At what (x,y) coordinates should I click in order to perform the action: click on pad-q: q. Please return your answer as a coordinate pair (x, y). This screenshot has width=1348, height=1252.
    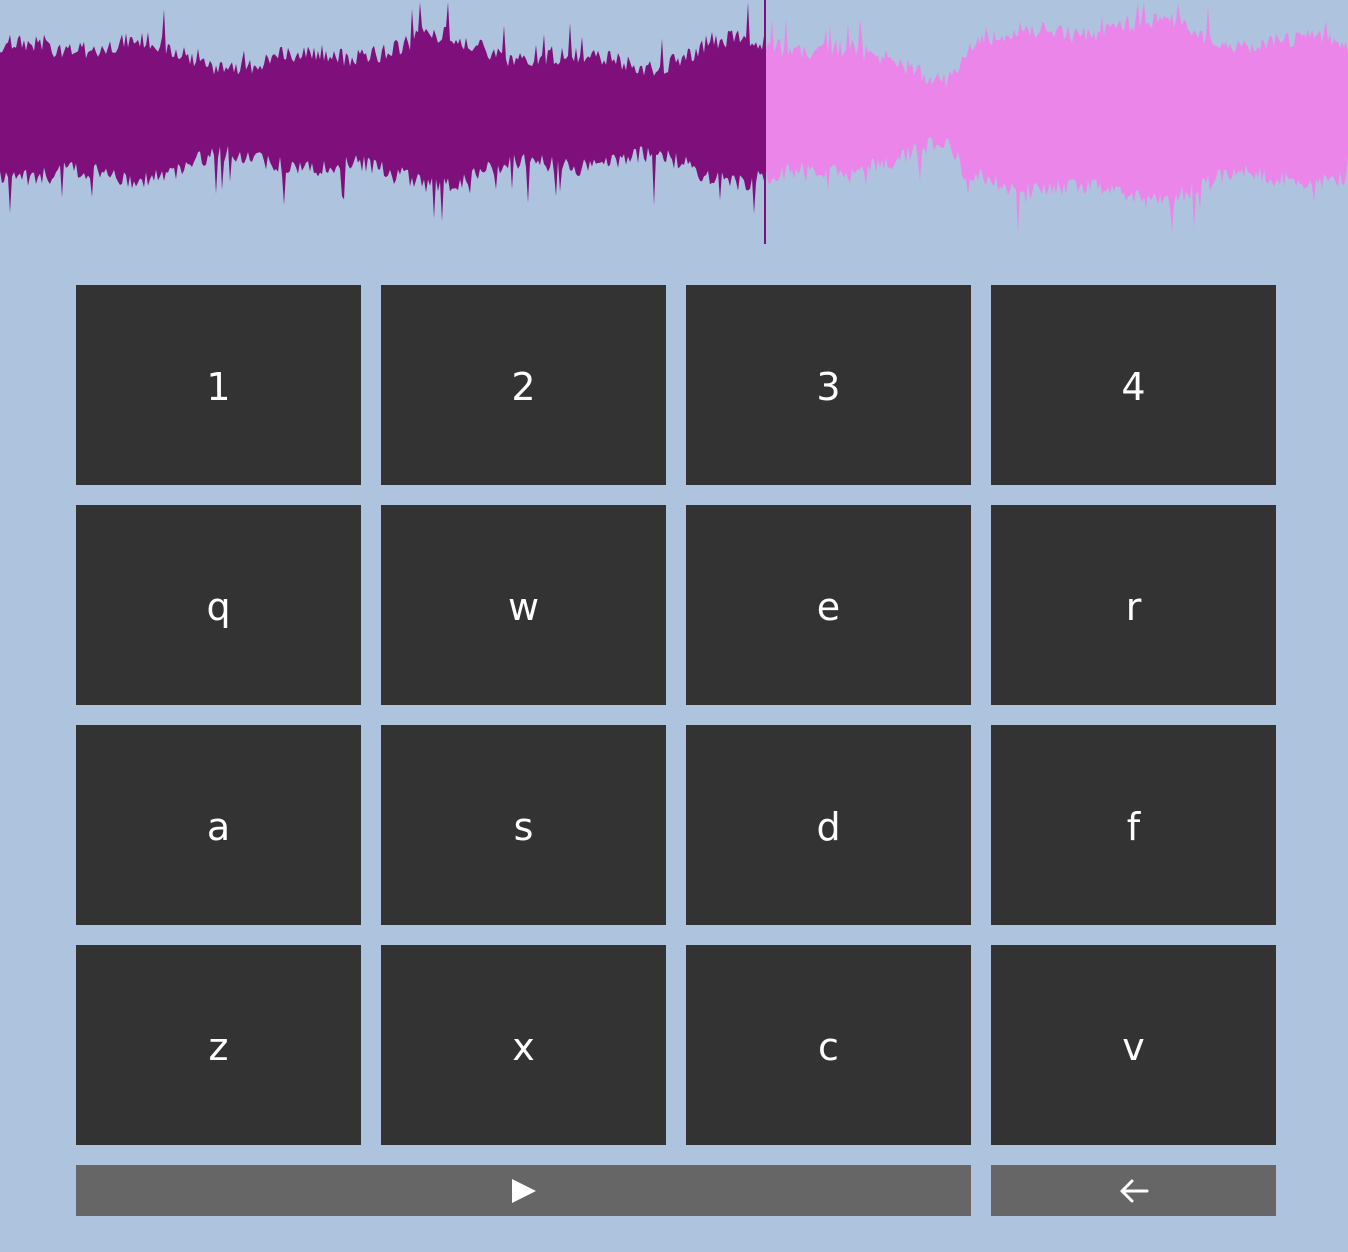
    Looking at the image, I should click on (218, 605).